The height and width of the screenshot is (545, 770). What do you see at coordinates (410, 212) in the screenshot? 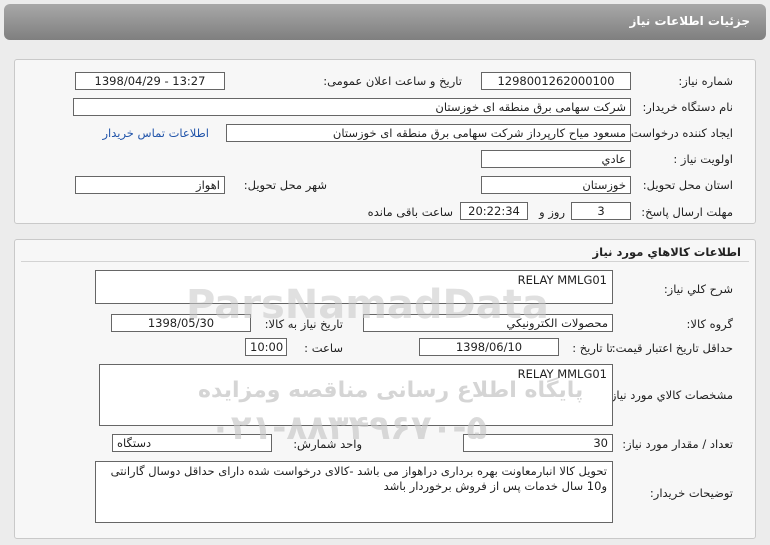
I see `remaining-suffix: ساعت باقی مانده` at bounding box center [410, 212].